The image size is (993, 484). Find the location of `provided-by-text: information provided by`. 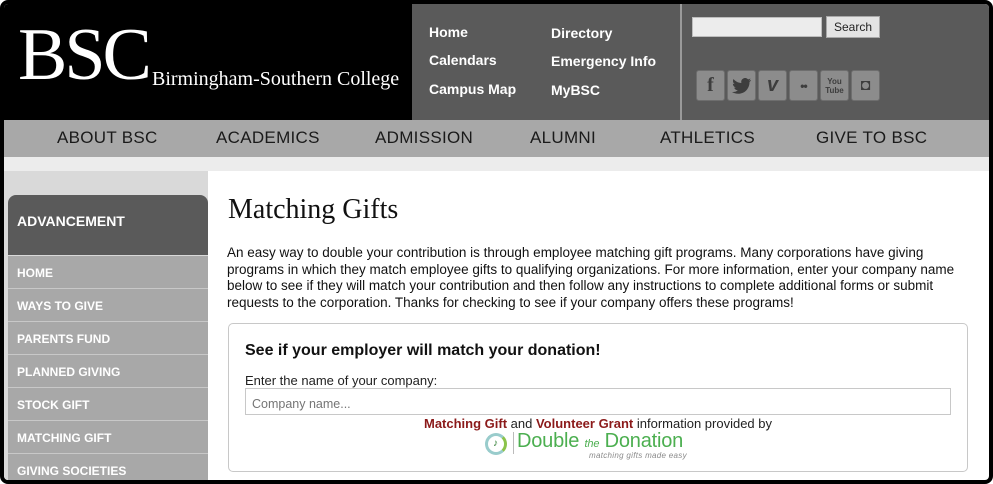

provided-by-text: information provided by is located at coordinates (702, 423).